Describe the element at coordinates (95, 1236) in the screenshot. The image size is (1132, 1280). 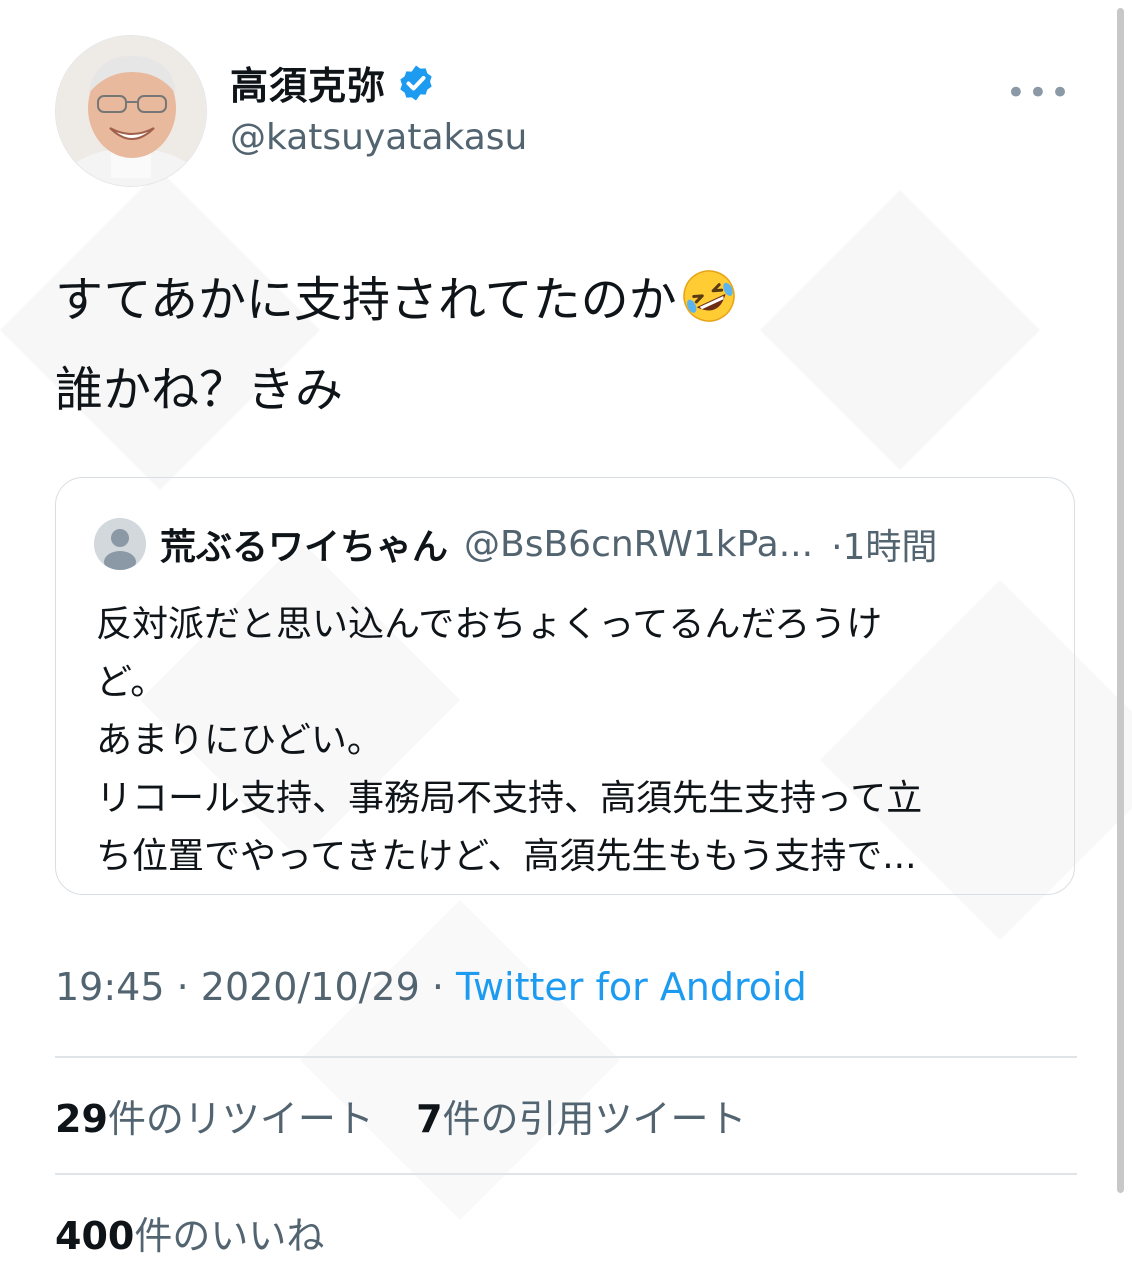
I see `like-count: 400` at that location.